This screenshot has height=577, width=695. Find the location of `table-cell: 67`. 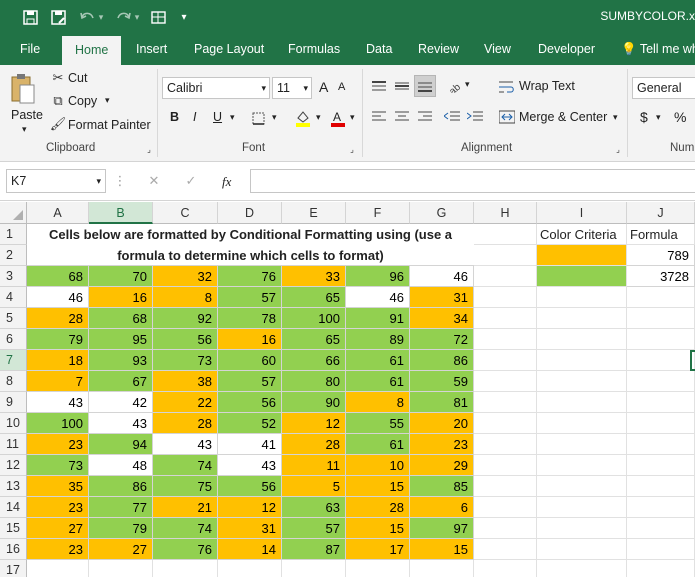

table-cell: 67 is located at coordinates (121, 381).